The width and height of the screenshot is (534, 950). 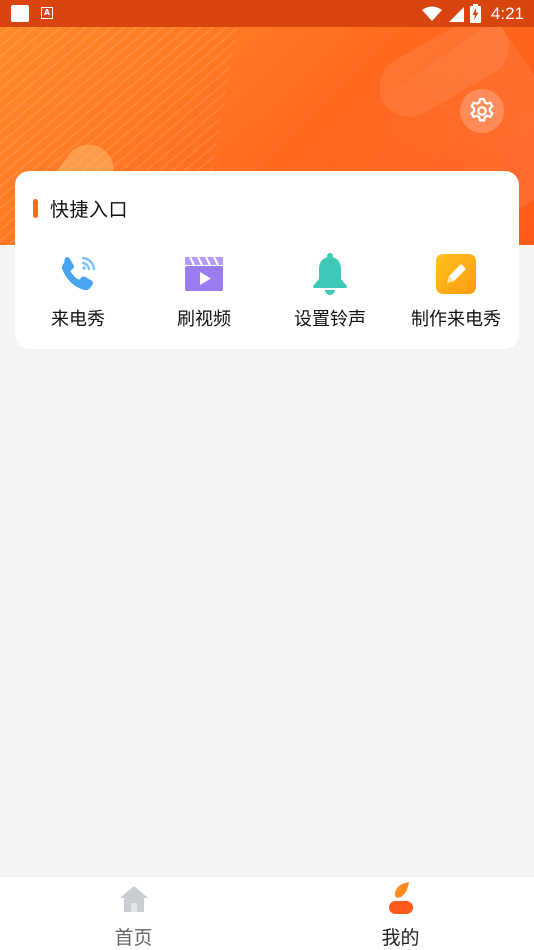 What do you see at coordinates (78, 274) in the screenshot?
I see `phone-call-icon` at bounding box center [78, 274].